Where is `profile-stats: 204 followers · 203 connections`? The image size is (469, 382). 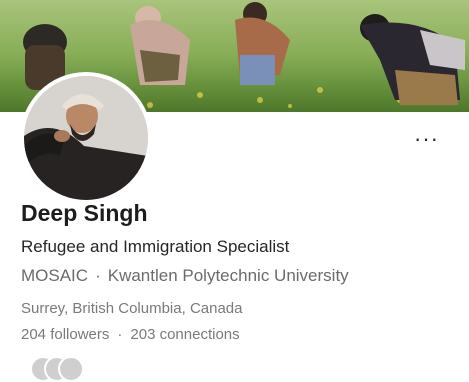
profile-stats: 204 followers · 203 connections is located at coordinates (130, 334).